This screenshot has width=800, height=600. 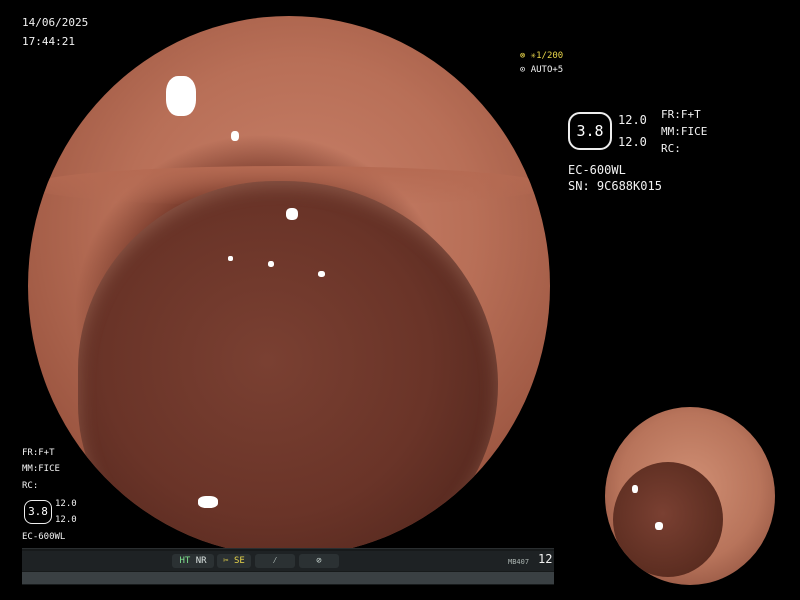 What do you see at coordinates (541, 70) in the screenshot?
I see `auto-row: ⊙ AUTO+5` at bounding box center [541, 70].